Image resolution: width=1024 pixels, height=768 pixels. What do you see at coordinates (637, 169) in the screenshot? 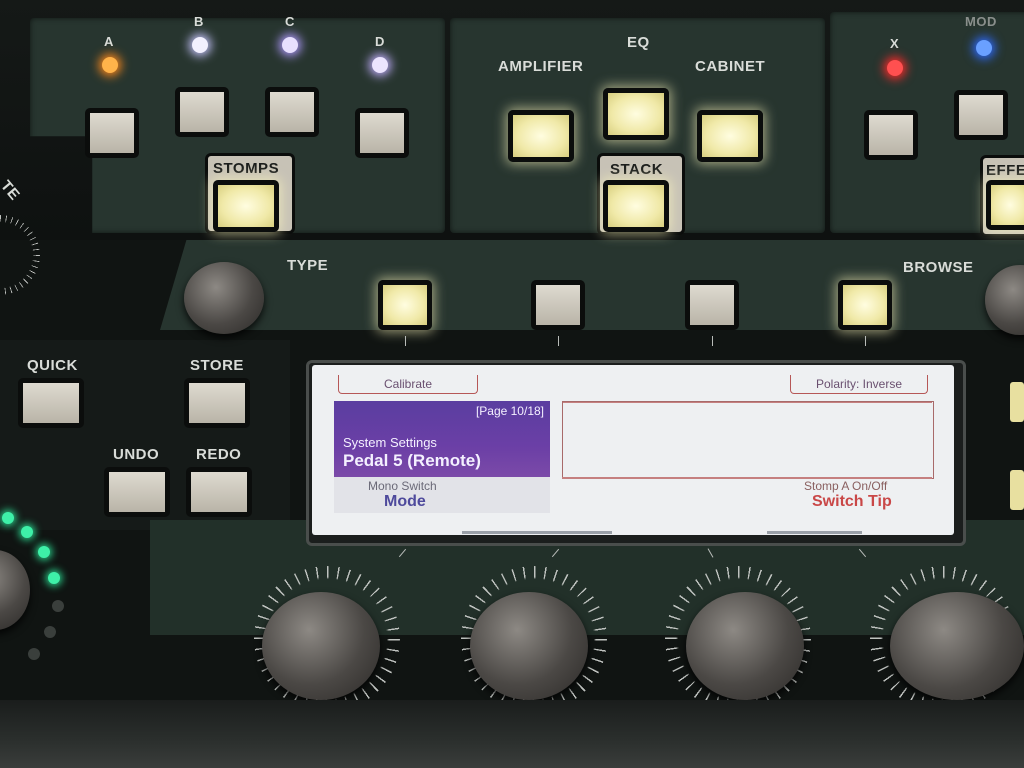
I see `stack-label: STACK` at bounding box center [637, 169].